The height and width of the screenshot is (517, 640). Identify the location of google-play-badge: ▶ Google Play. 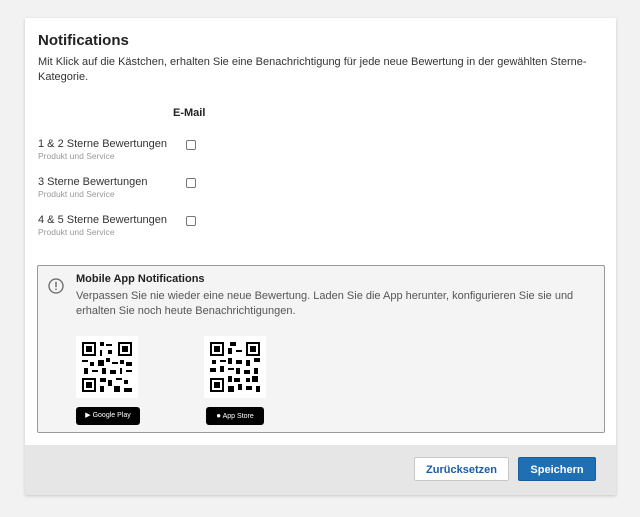
(108, 416).